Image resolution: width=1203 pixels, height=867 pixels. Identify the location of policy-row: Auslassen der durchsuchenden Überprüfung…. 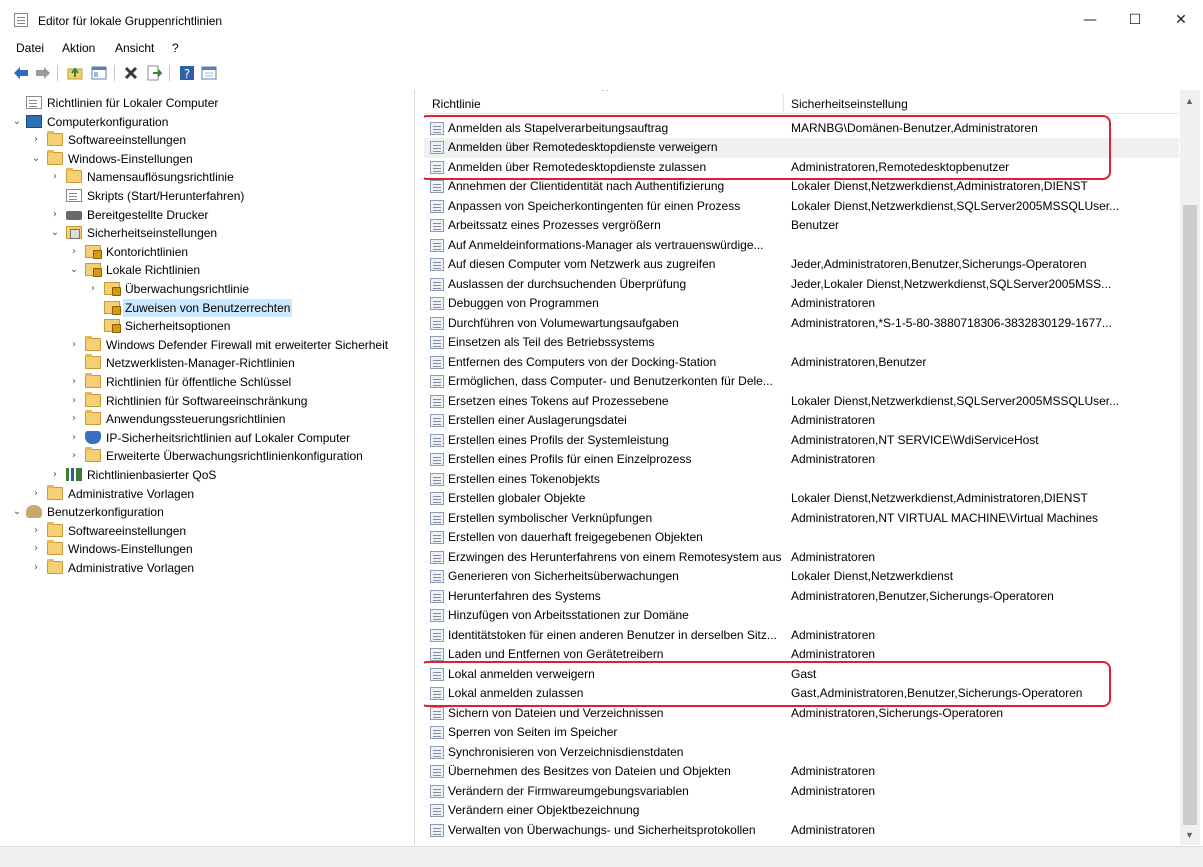
(801, 285).